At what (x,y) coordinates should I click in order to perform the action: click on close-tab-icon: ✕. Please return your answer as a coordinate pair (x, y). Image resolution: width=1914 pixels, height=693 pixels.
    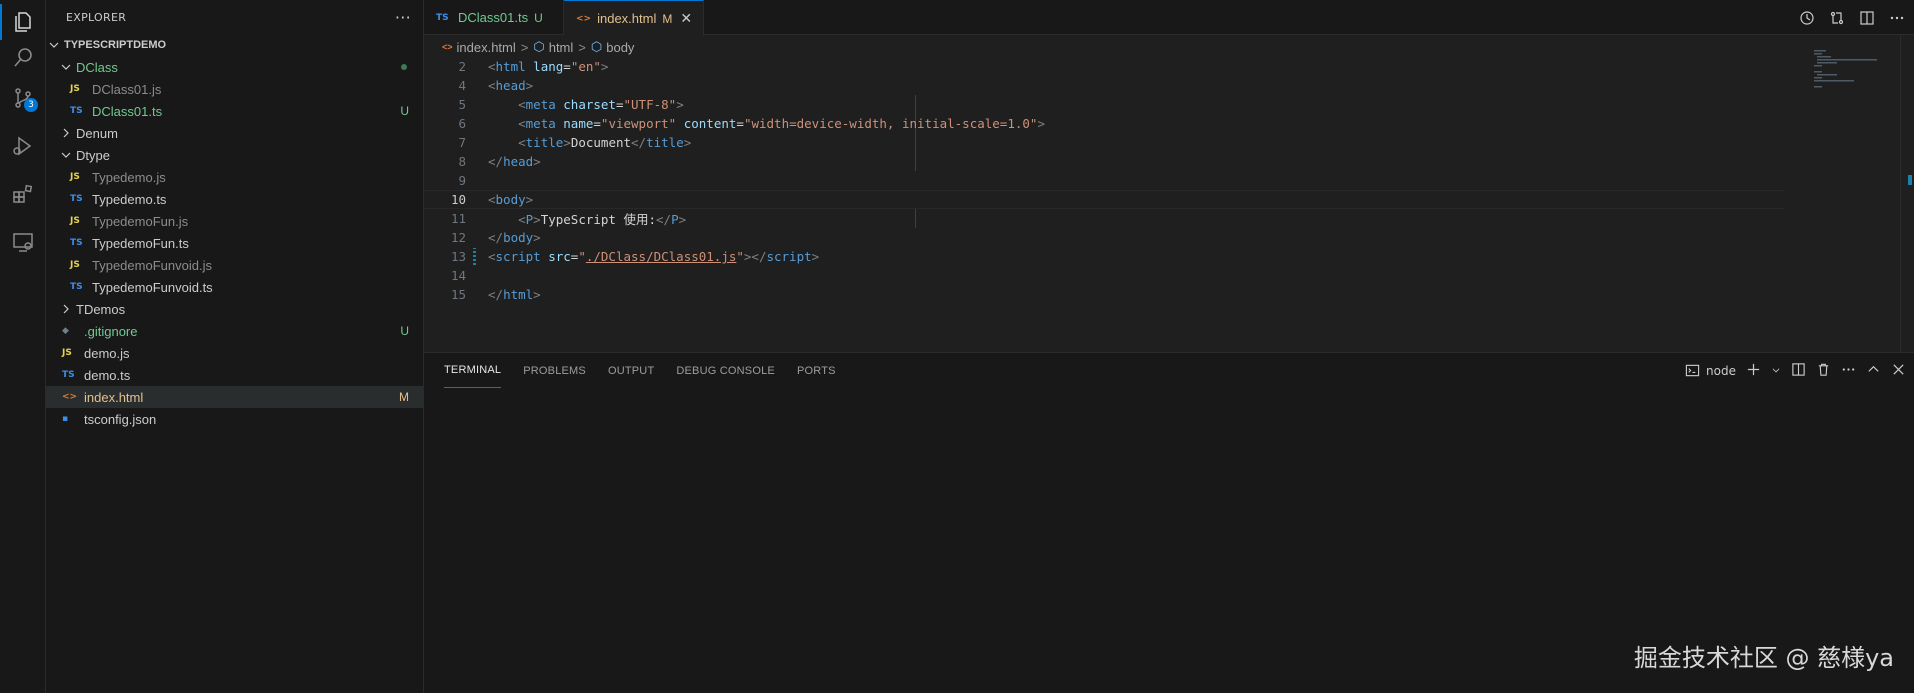
    Looking at the image, I should click on (686, 18).